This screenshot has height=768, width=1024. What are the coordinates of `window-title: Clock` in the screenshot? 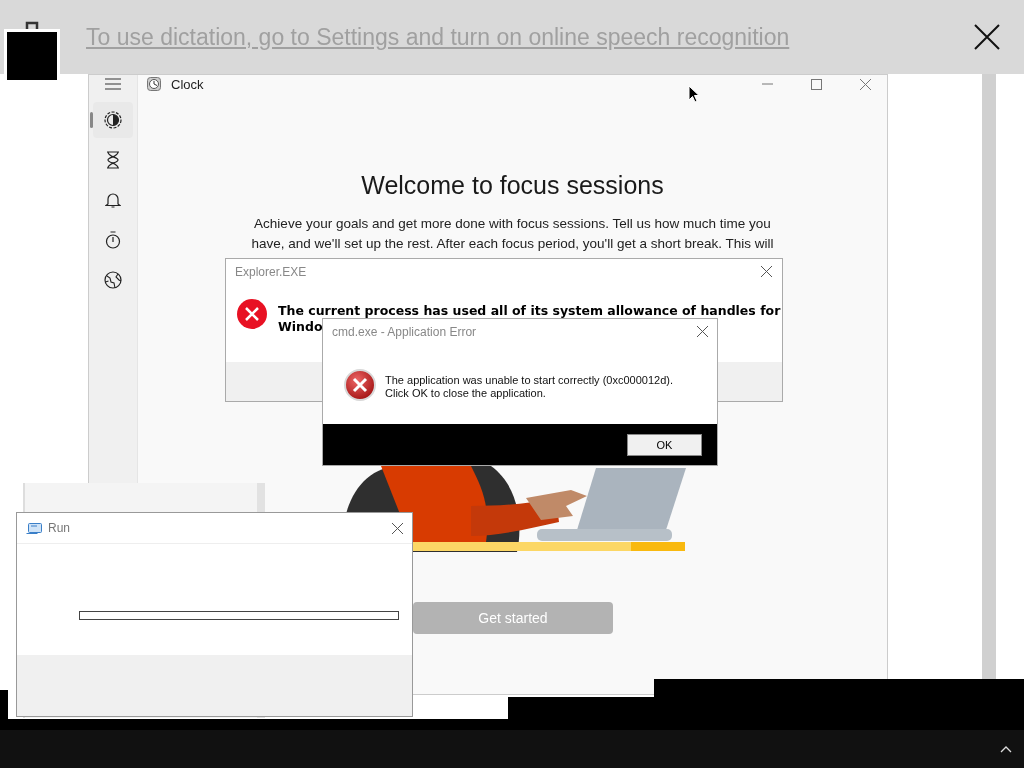 It's located at (187, 84).